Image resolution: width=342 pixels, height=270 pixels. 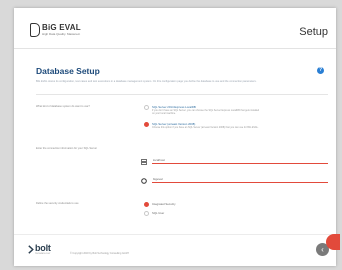 What do you see at coordinates (61, 27) in the screenshot?
I see `logo-text: BiG EVAL` at bounding box center [61, 27].